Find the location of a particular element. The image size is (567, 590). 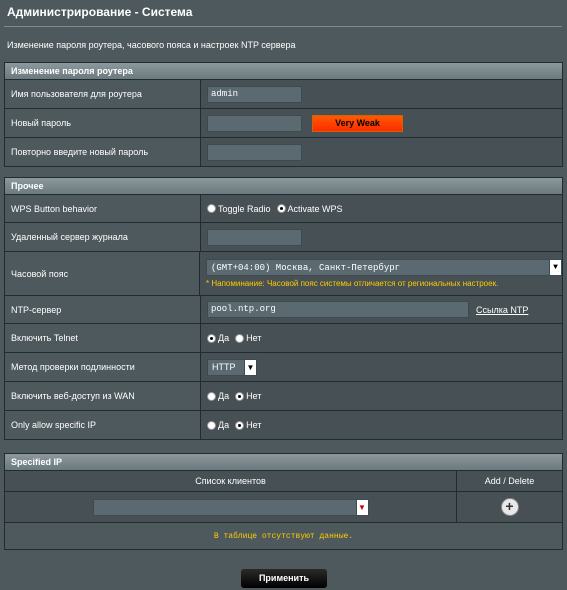

telnet-row: Включить Telnet Да Нет is located at coordinates (283, 337).